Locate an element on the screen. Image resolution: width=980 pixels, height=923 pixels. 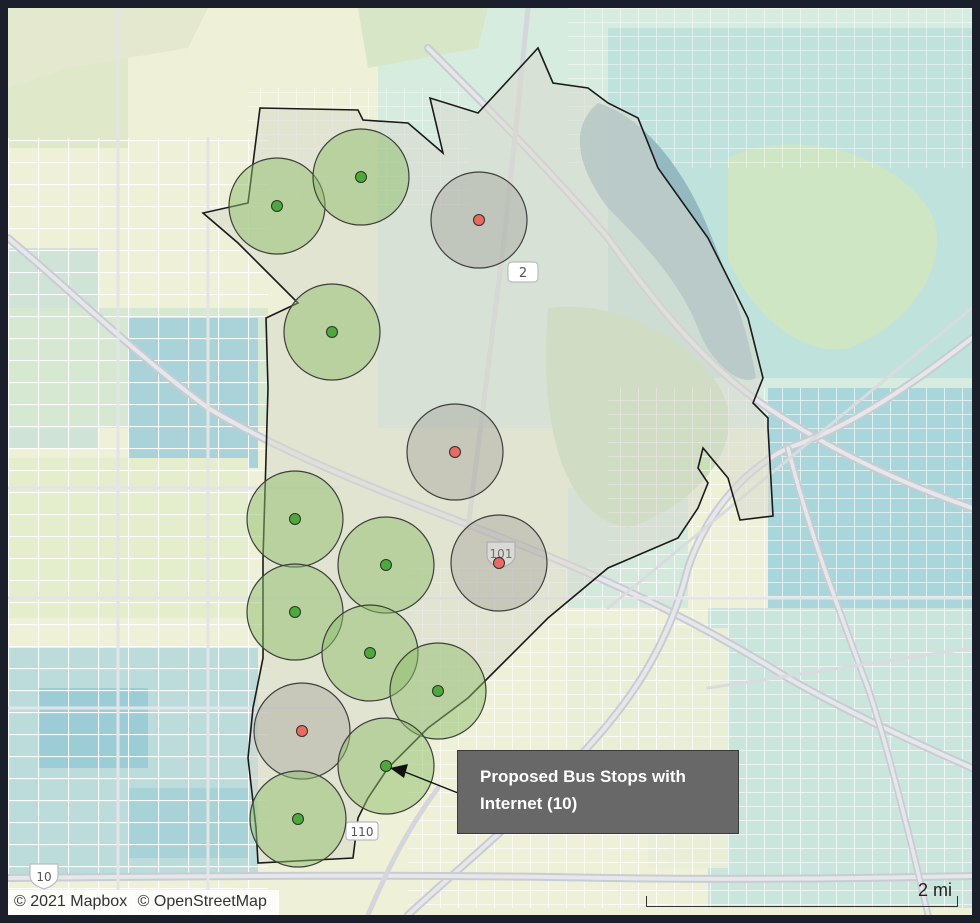
callout-box: Proposed Bus Stops with Internet (10) is located at coordinates (598, 792).